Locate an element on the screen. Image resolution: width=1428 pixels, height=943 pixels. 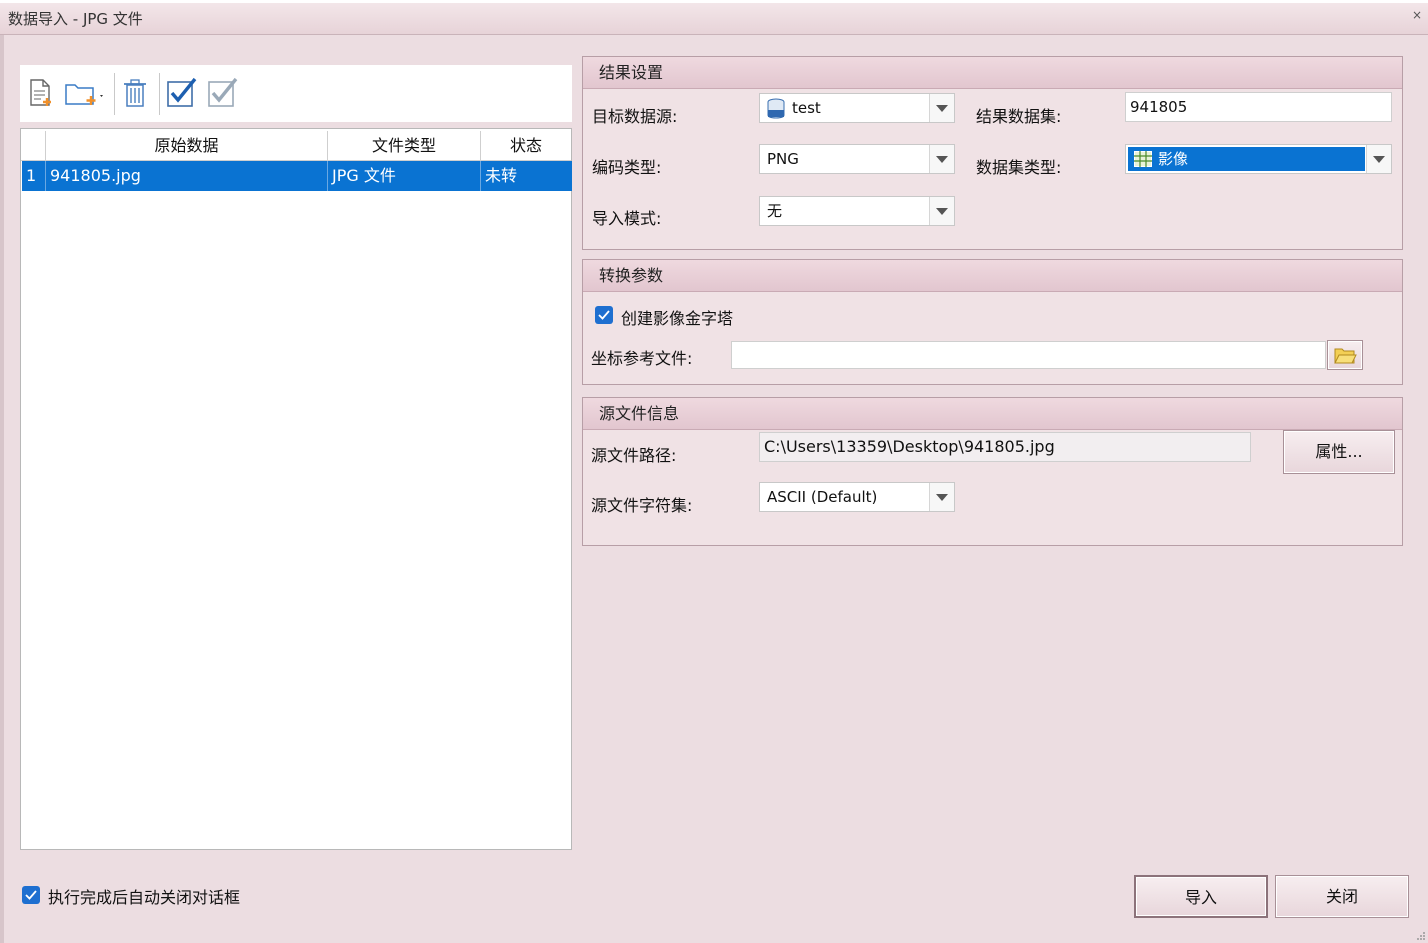
source-path-label: 源文件路径: is located at coordinates (634, 455).